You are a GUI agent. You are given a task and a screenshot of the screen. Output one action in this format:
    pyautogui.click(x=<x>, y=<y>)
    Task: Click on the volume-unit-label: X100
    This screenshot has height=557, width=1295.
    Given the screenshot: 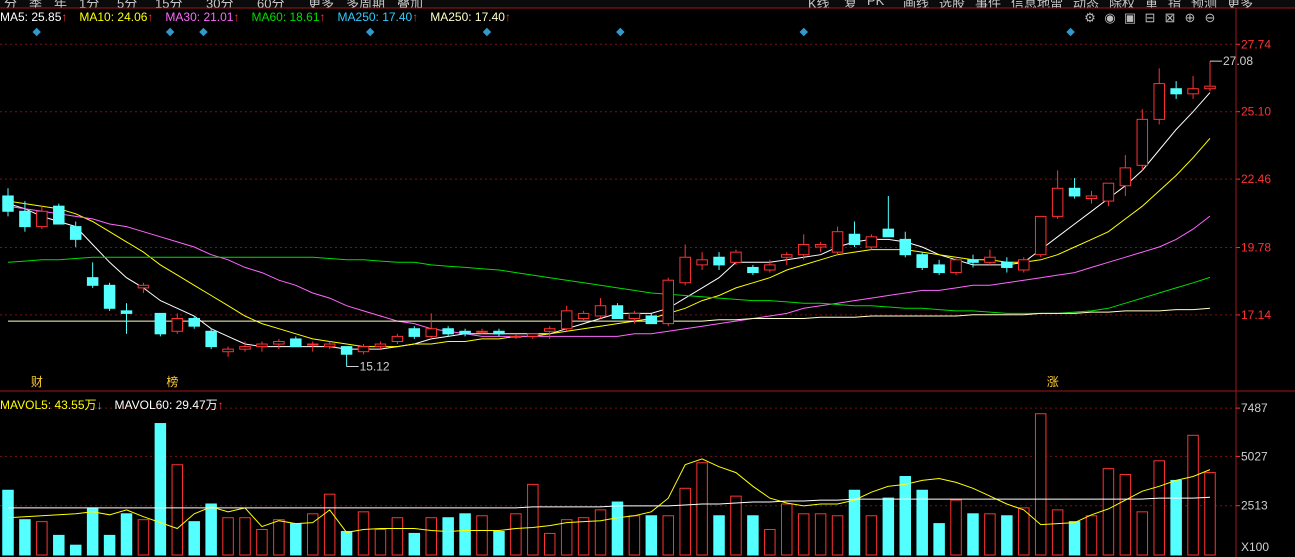 What is the action you would take?
    pyautogui.click(x=1255, y=547)
    